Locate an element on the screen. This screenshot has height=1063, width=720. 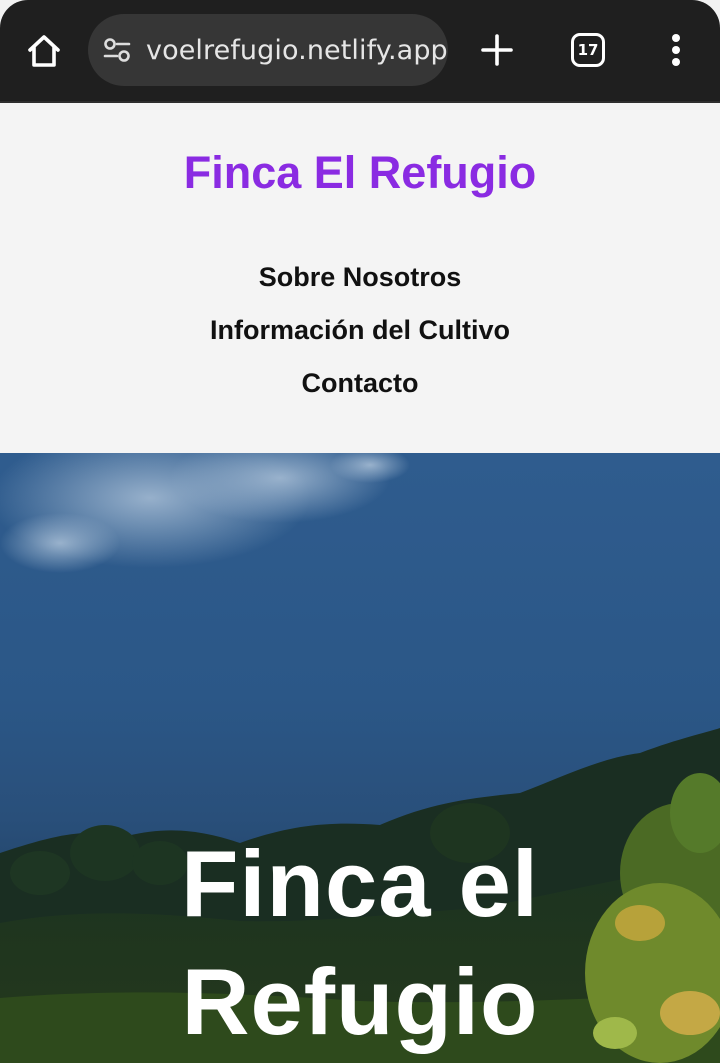
new-tab-button is located at coordinates (497, 50).